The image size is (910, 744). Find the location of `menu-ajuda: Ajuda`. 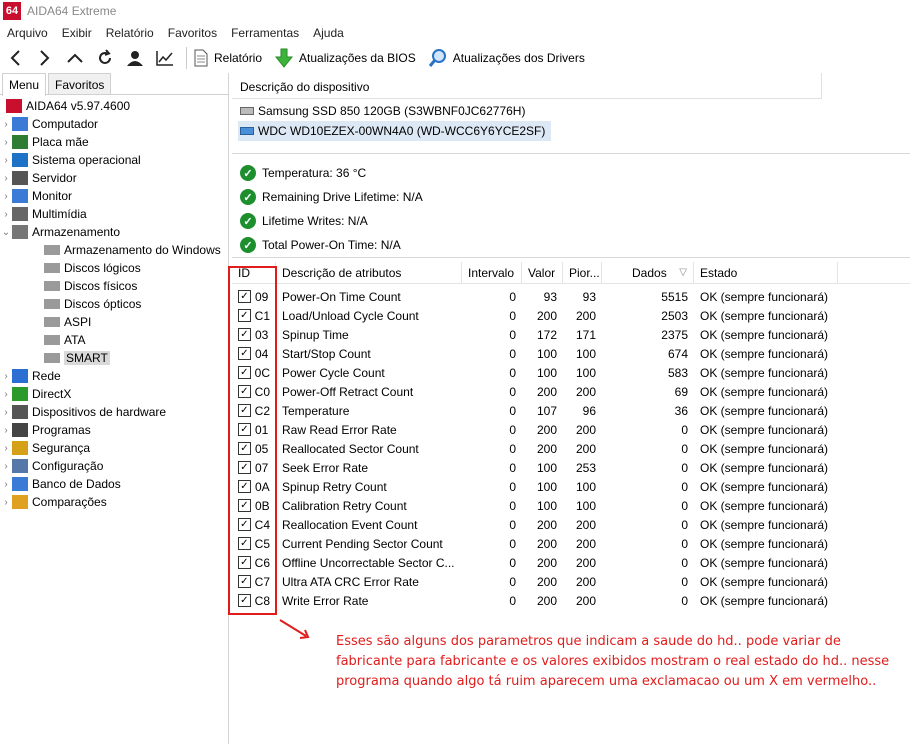

menu-ajuda: Ajuda is located at coordinates (328, 33).